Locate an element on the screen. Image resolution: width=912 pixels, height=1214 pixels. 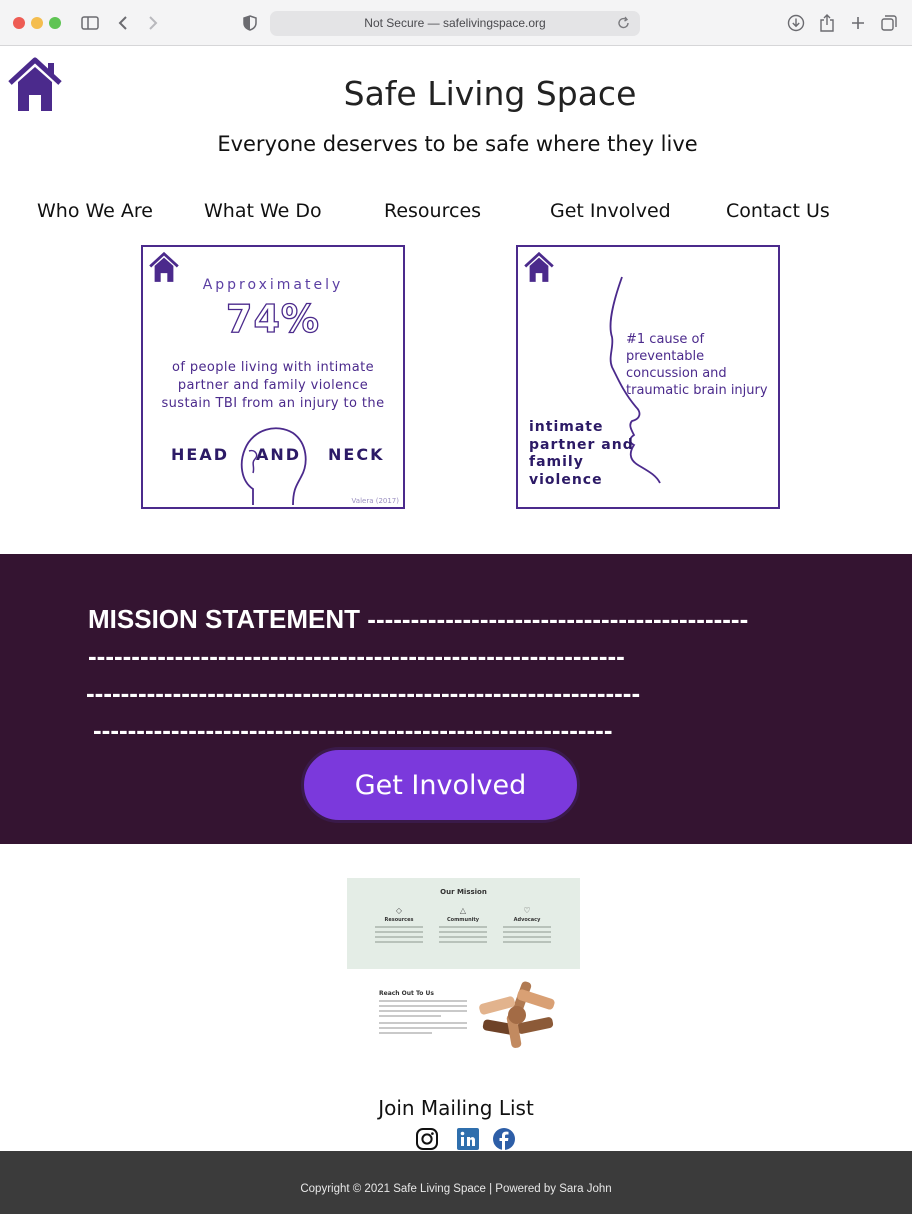
statistic-line: of people living with intimate is located at coordinates (272, 367).